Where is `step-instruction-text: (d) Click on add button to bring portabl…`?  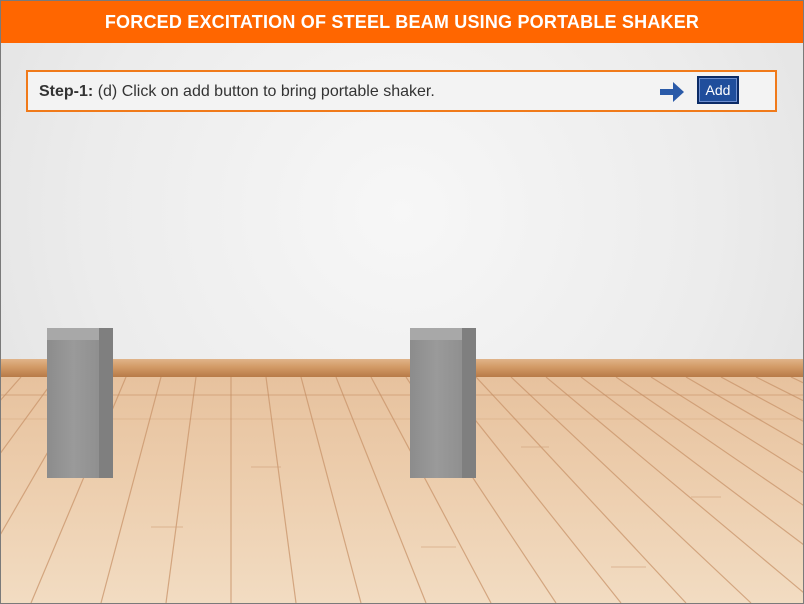
step-instruction-text: (d) Click on add button to bring portabl… is located at coordinates (266, 91).